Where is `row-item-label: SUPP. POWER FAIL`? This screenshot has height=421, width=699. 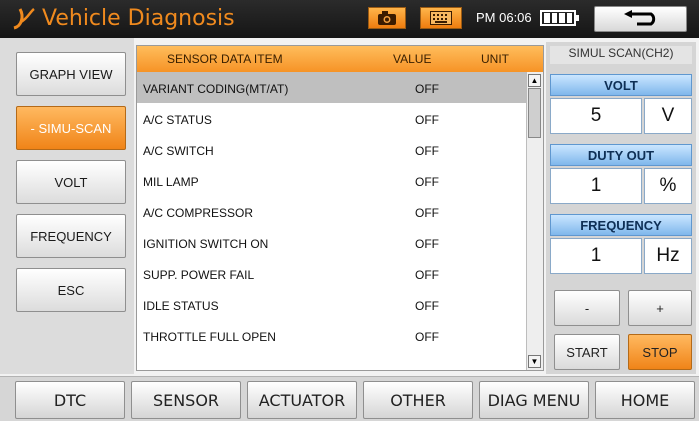 row-item-label: SUPP. POWER FAIL is located at coordinates (199, 275).